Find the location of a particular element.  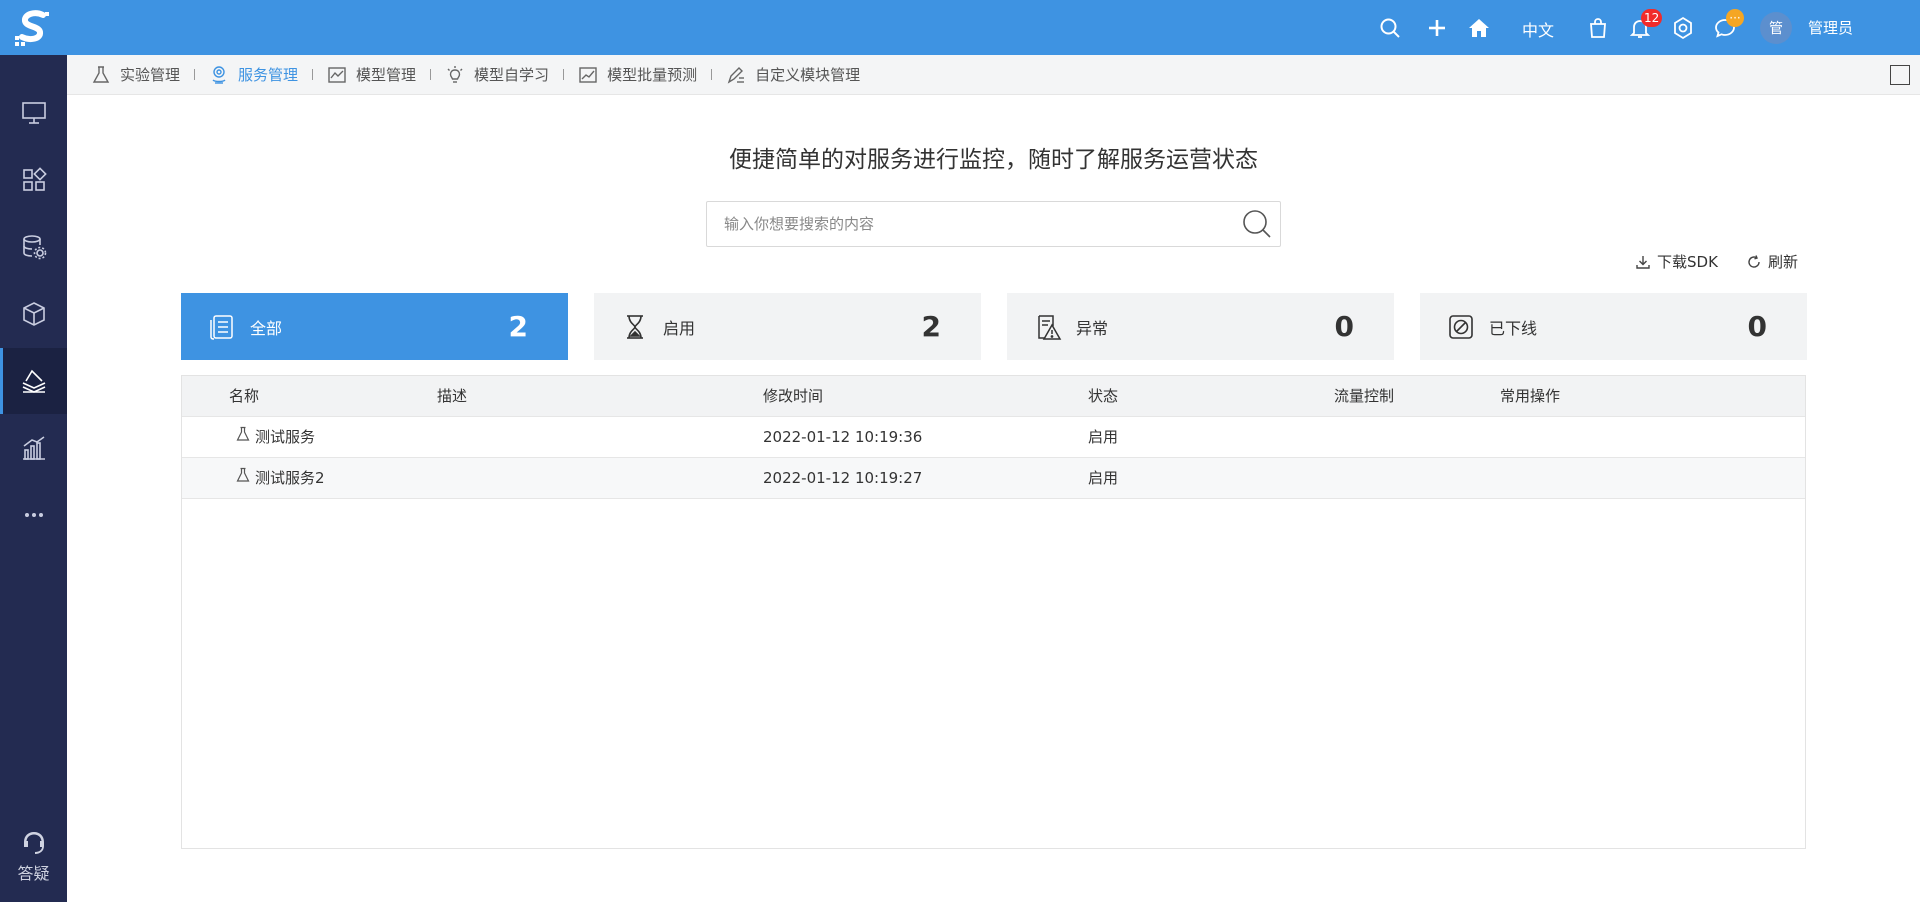

nav-model-self-learning: 模型自学习 is located at coordinates (497, 74).